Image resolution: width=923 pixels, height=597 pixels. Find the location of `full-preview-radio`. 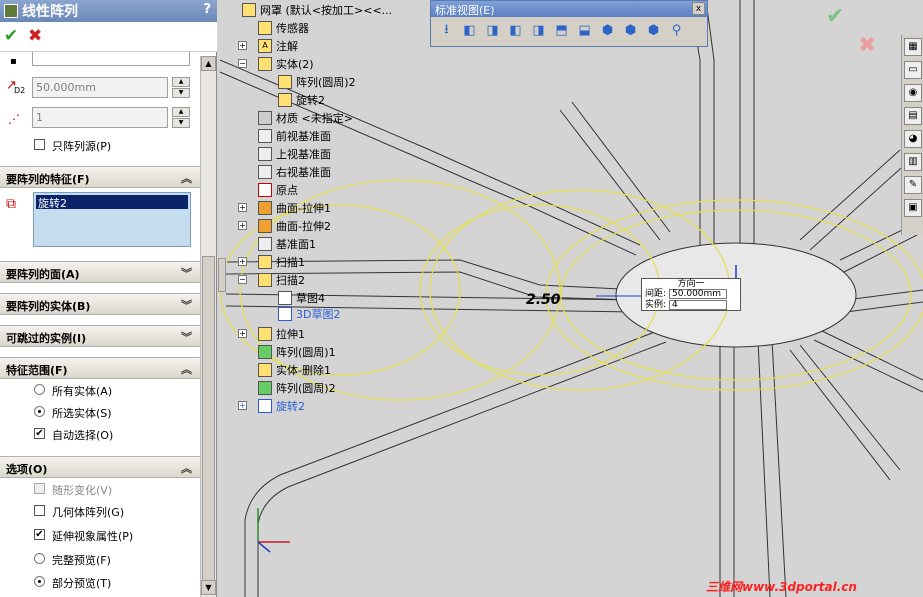

full-preview-radio is located at coordinates (39, 558).